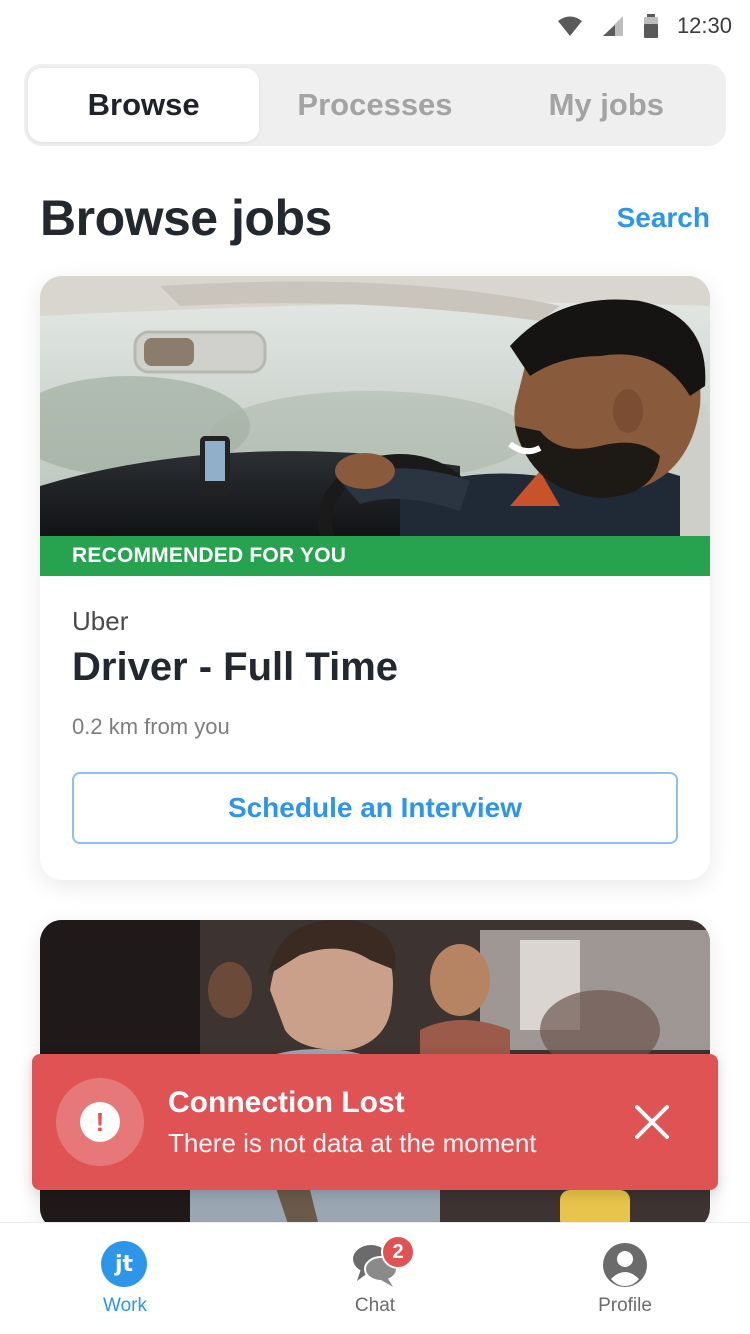 The image size is (750, 1334). I want to click on tab-browse: Browse, so click(144, 105).